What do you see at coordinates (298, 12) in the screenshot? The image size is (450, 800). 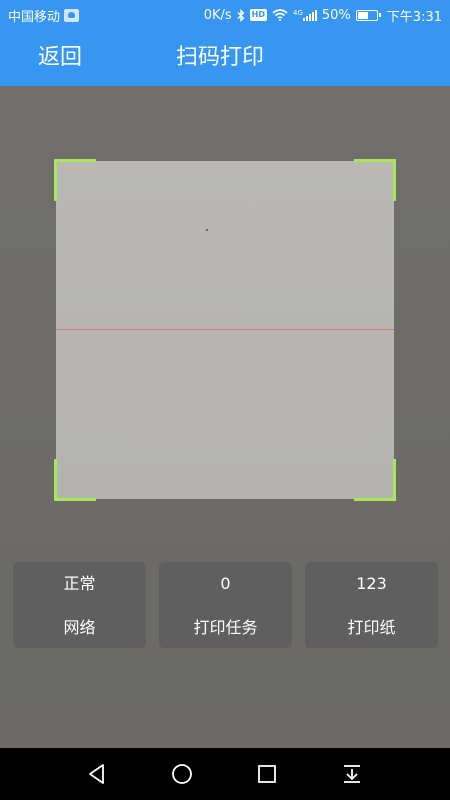 I see `network-type: 4G` at bounding box center [298, 12].